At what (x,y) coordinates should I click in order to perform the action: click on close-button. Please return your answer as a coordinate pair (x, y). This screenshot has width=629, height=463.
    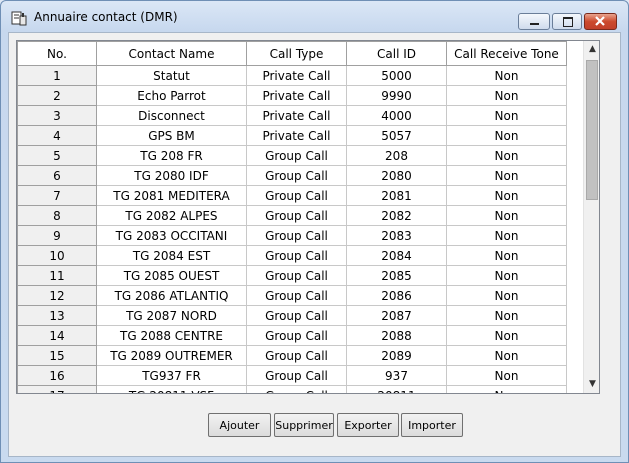
    Looking at the image, I should click on (600, 21).